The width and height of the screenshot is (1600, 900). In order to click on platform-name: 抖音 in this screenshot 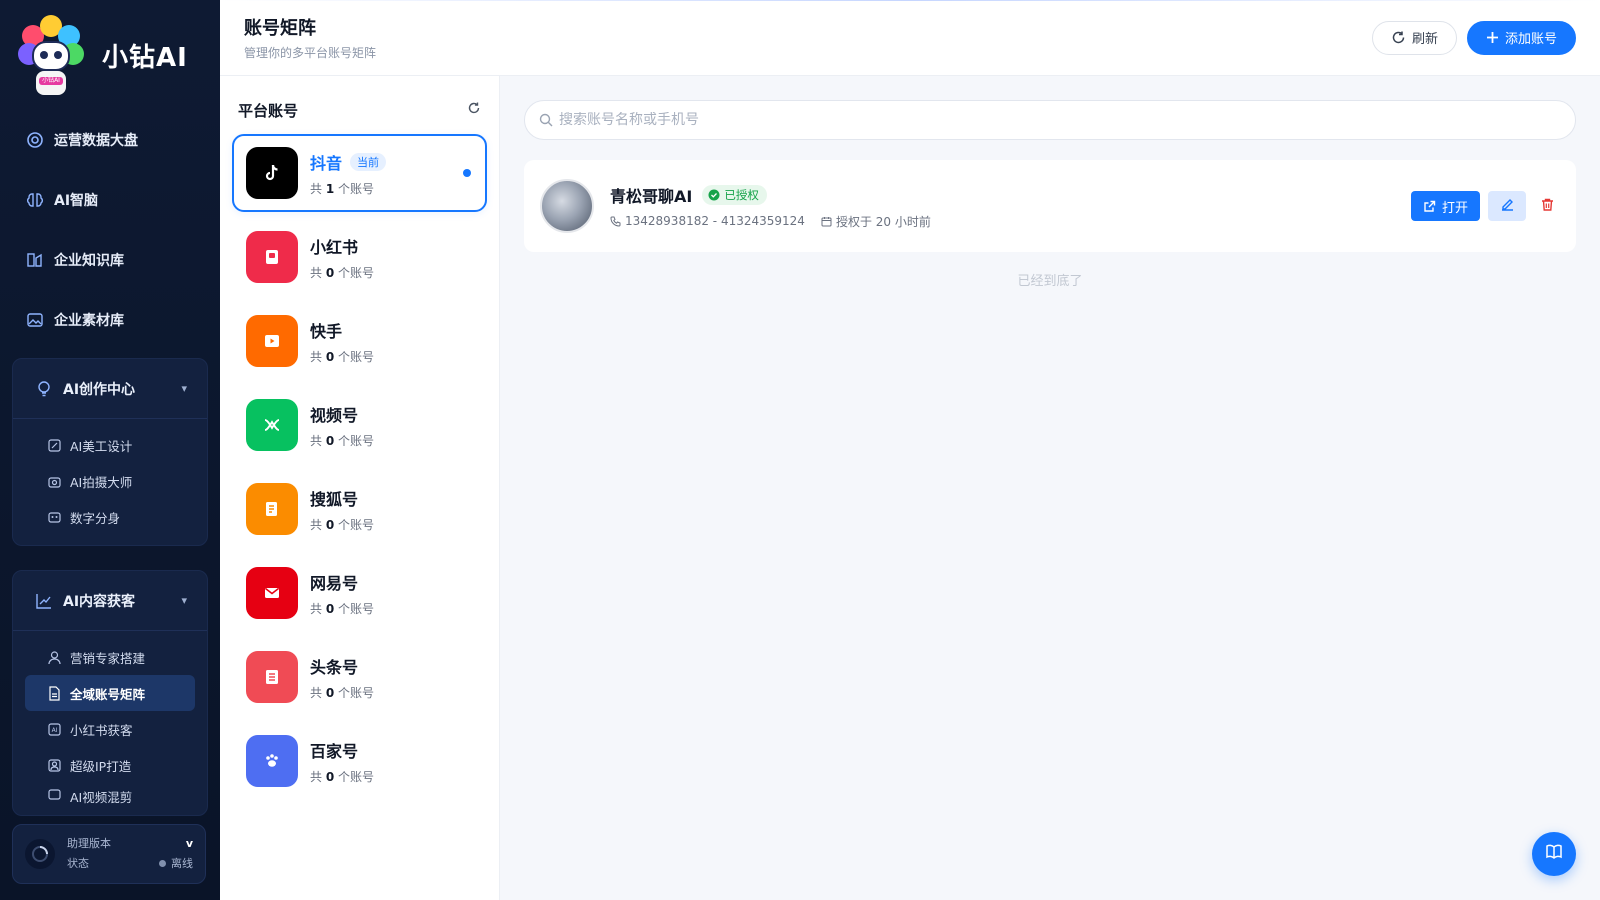, I will do `click(326, 163)`.